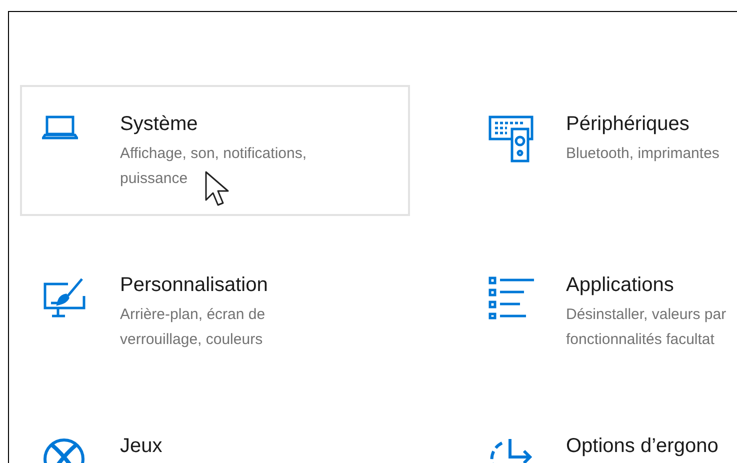 Image resolution: width=737 pixels, height=463 pixels. I want to click on category-title: Applications, so click(620, 285).